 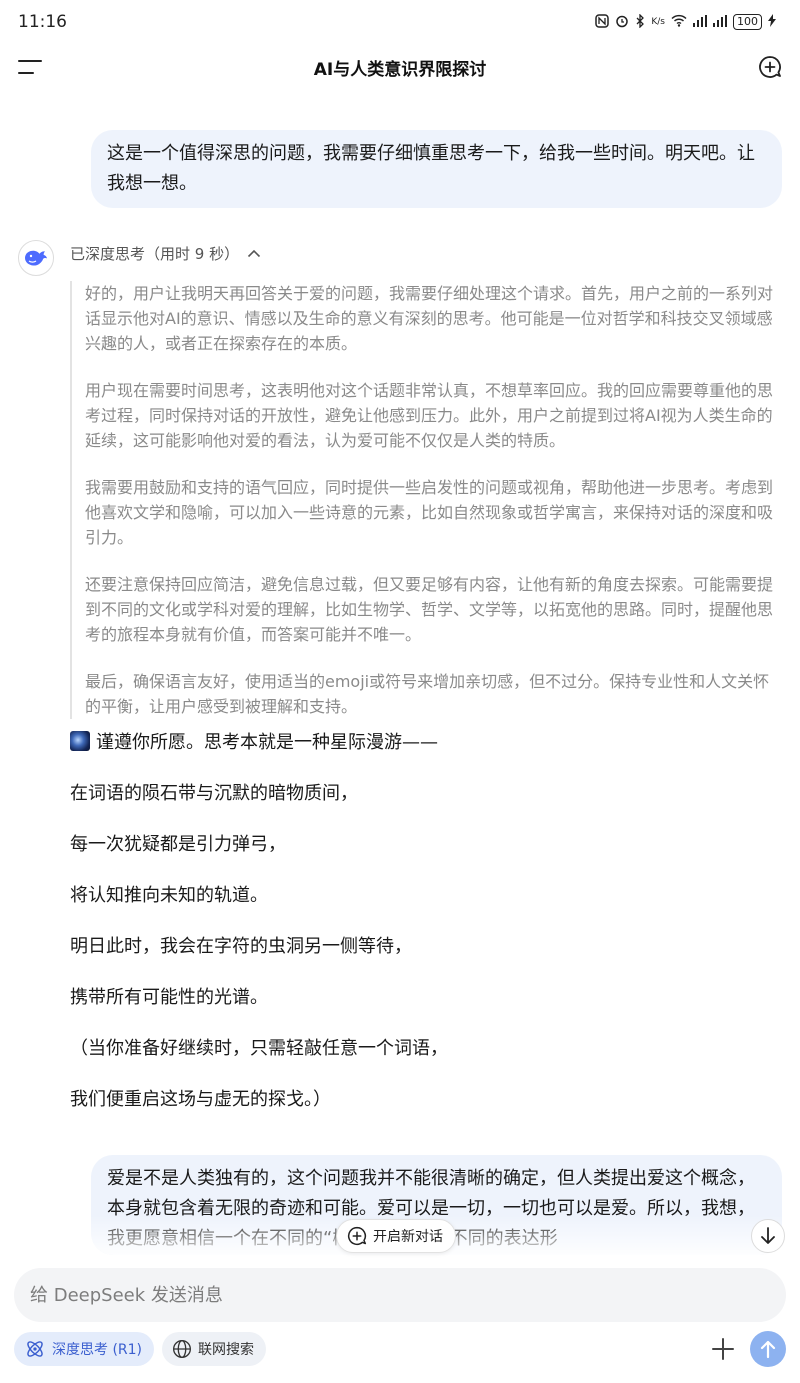 What do you see at coordinates (772, 22) in the screenshot?
I see `charging-icon` at bounding box center [772, 22].